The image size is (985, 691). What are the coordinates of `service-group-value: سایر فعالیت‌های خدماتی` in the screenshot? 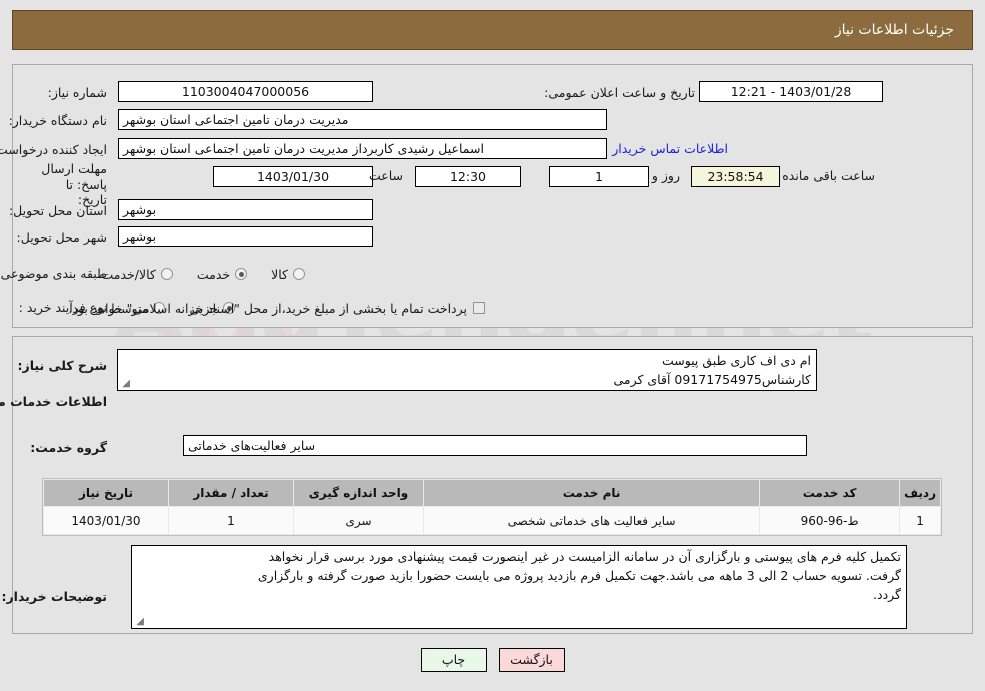 It's located at (495, 445).